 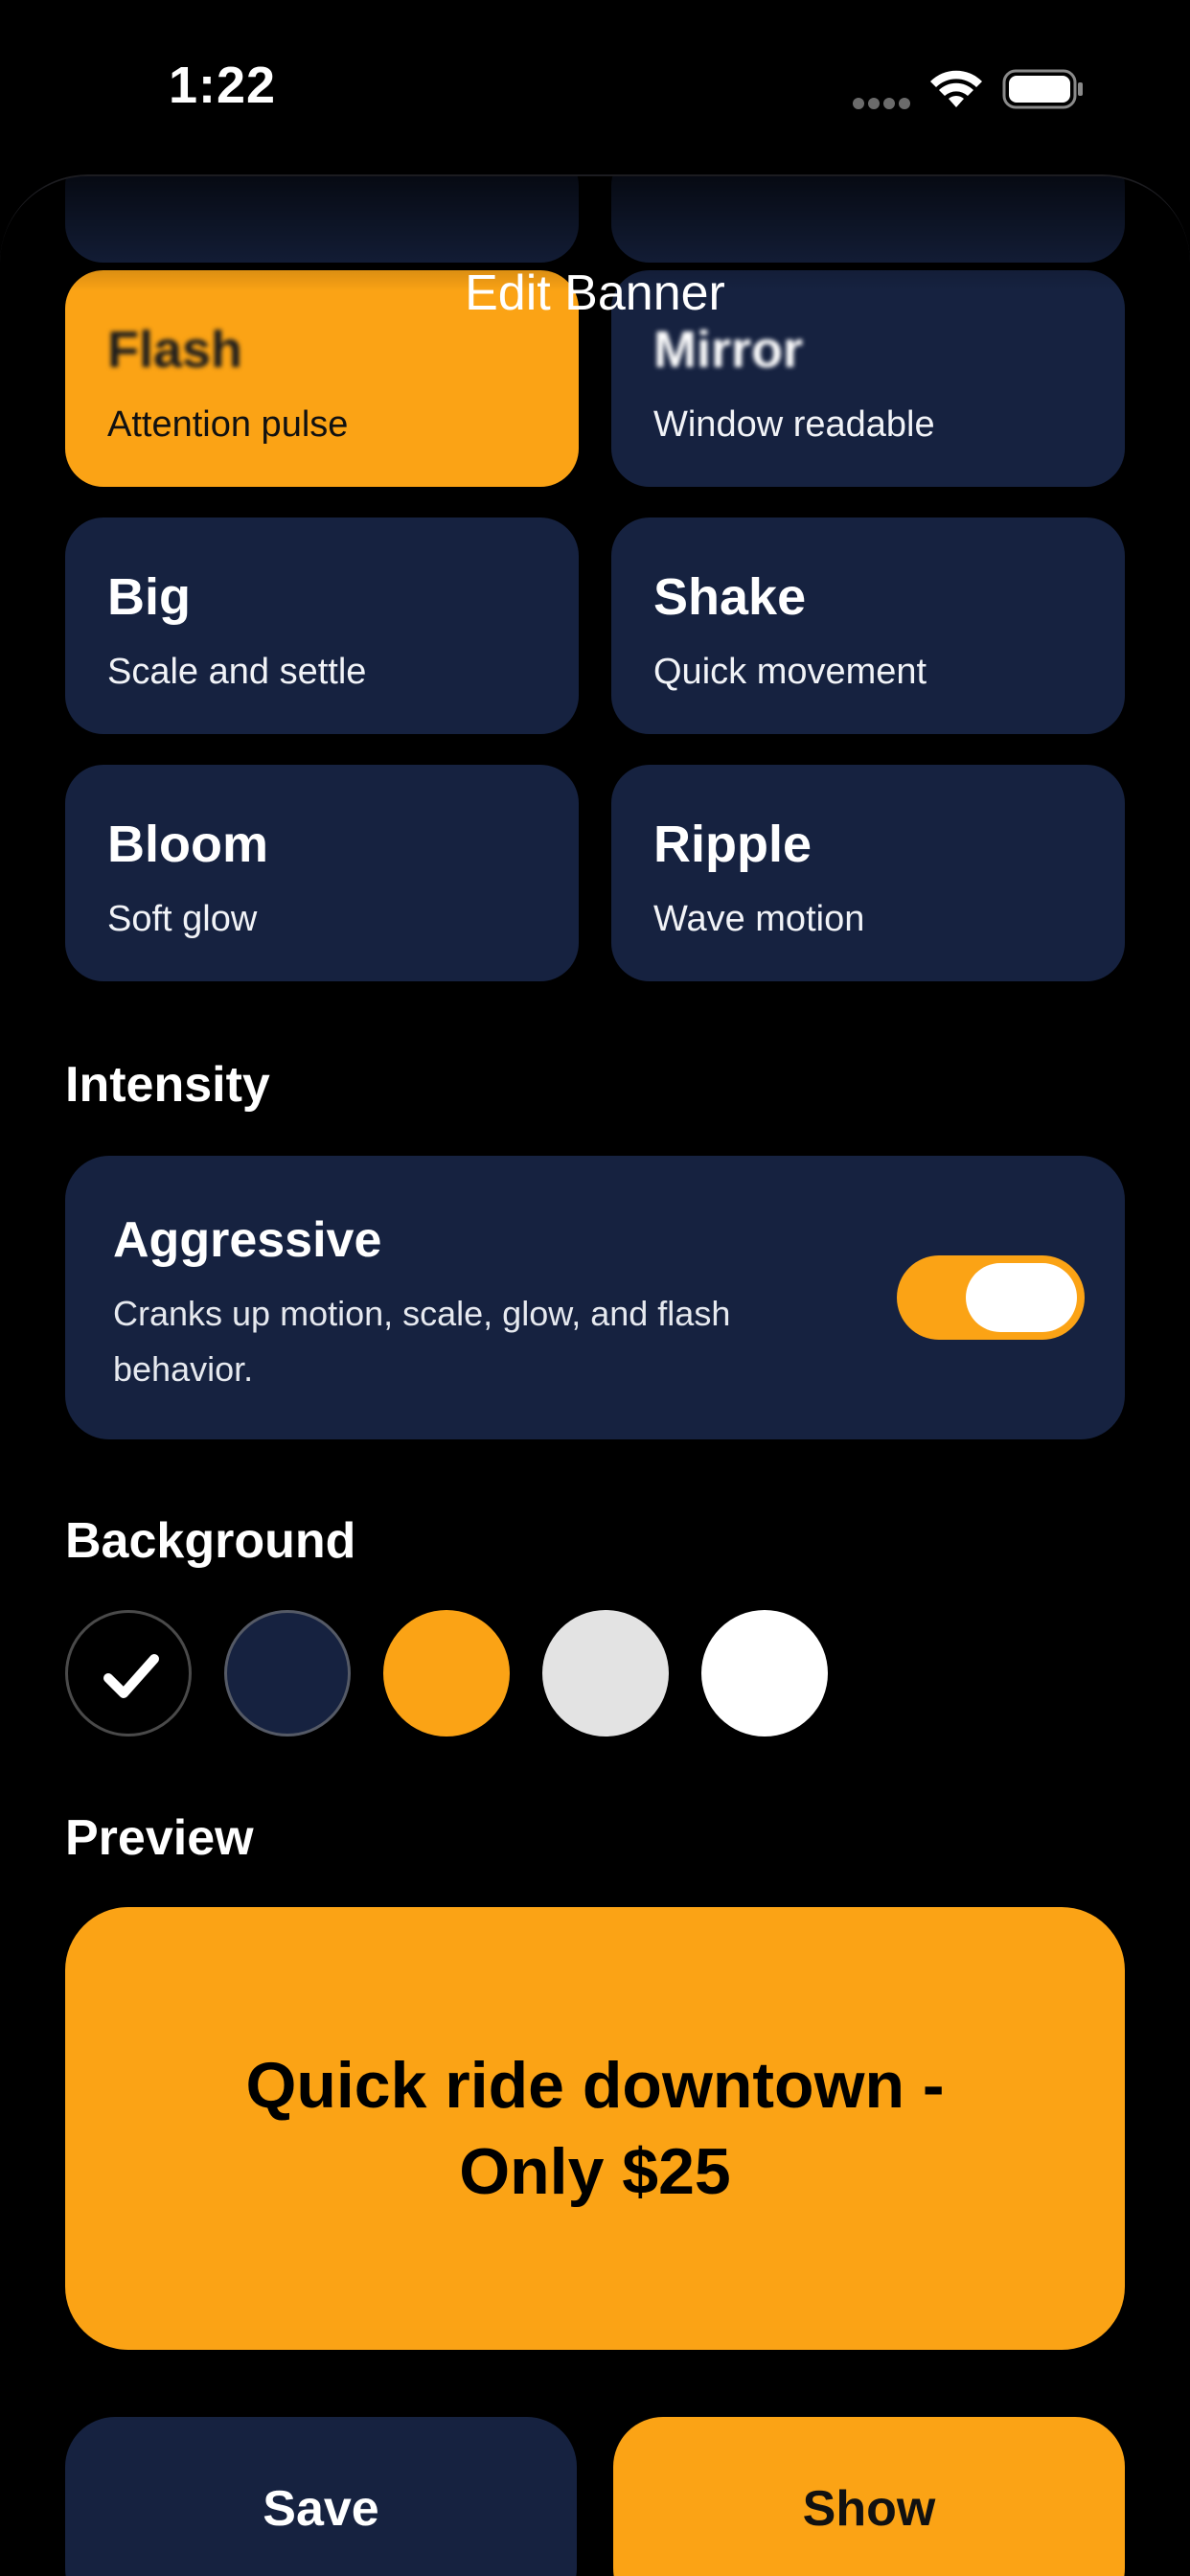 What do you see at coordinates (322, 626) in the screenshot?
I see `style-card-big: Big Scale and settle` at bounding box center [322, 626].